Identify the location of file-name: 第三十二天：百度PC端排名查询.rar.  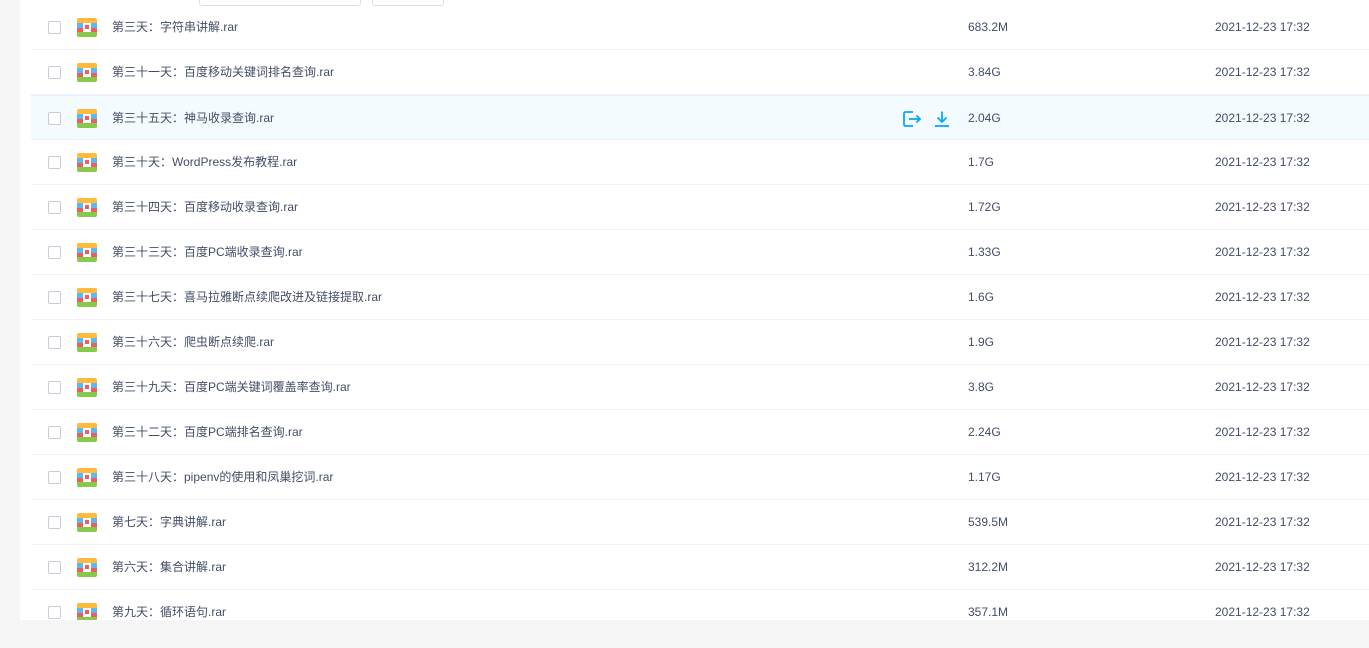
(207, 432).